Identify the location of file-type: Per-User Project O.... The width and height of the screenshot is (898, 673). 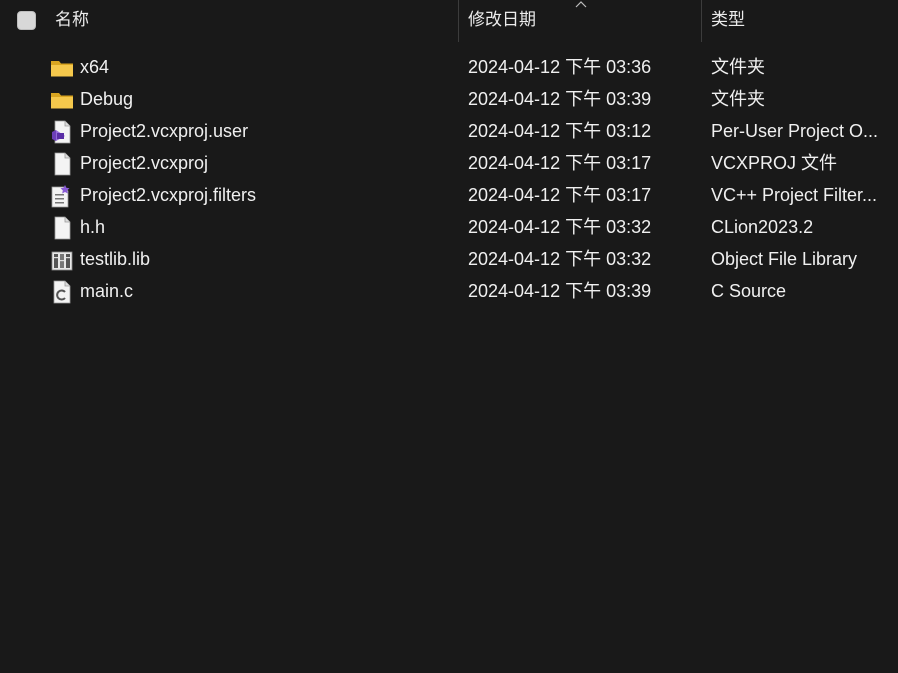
(795, 131).